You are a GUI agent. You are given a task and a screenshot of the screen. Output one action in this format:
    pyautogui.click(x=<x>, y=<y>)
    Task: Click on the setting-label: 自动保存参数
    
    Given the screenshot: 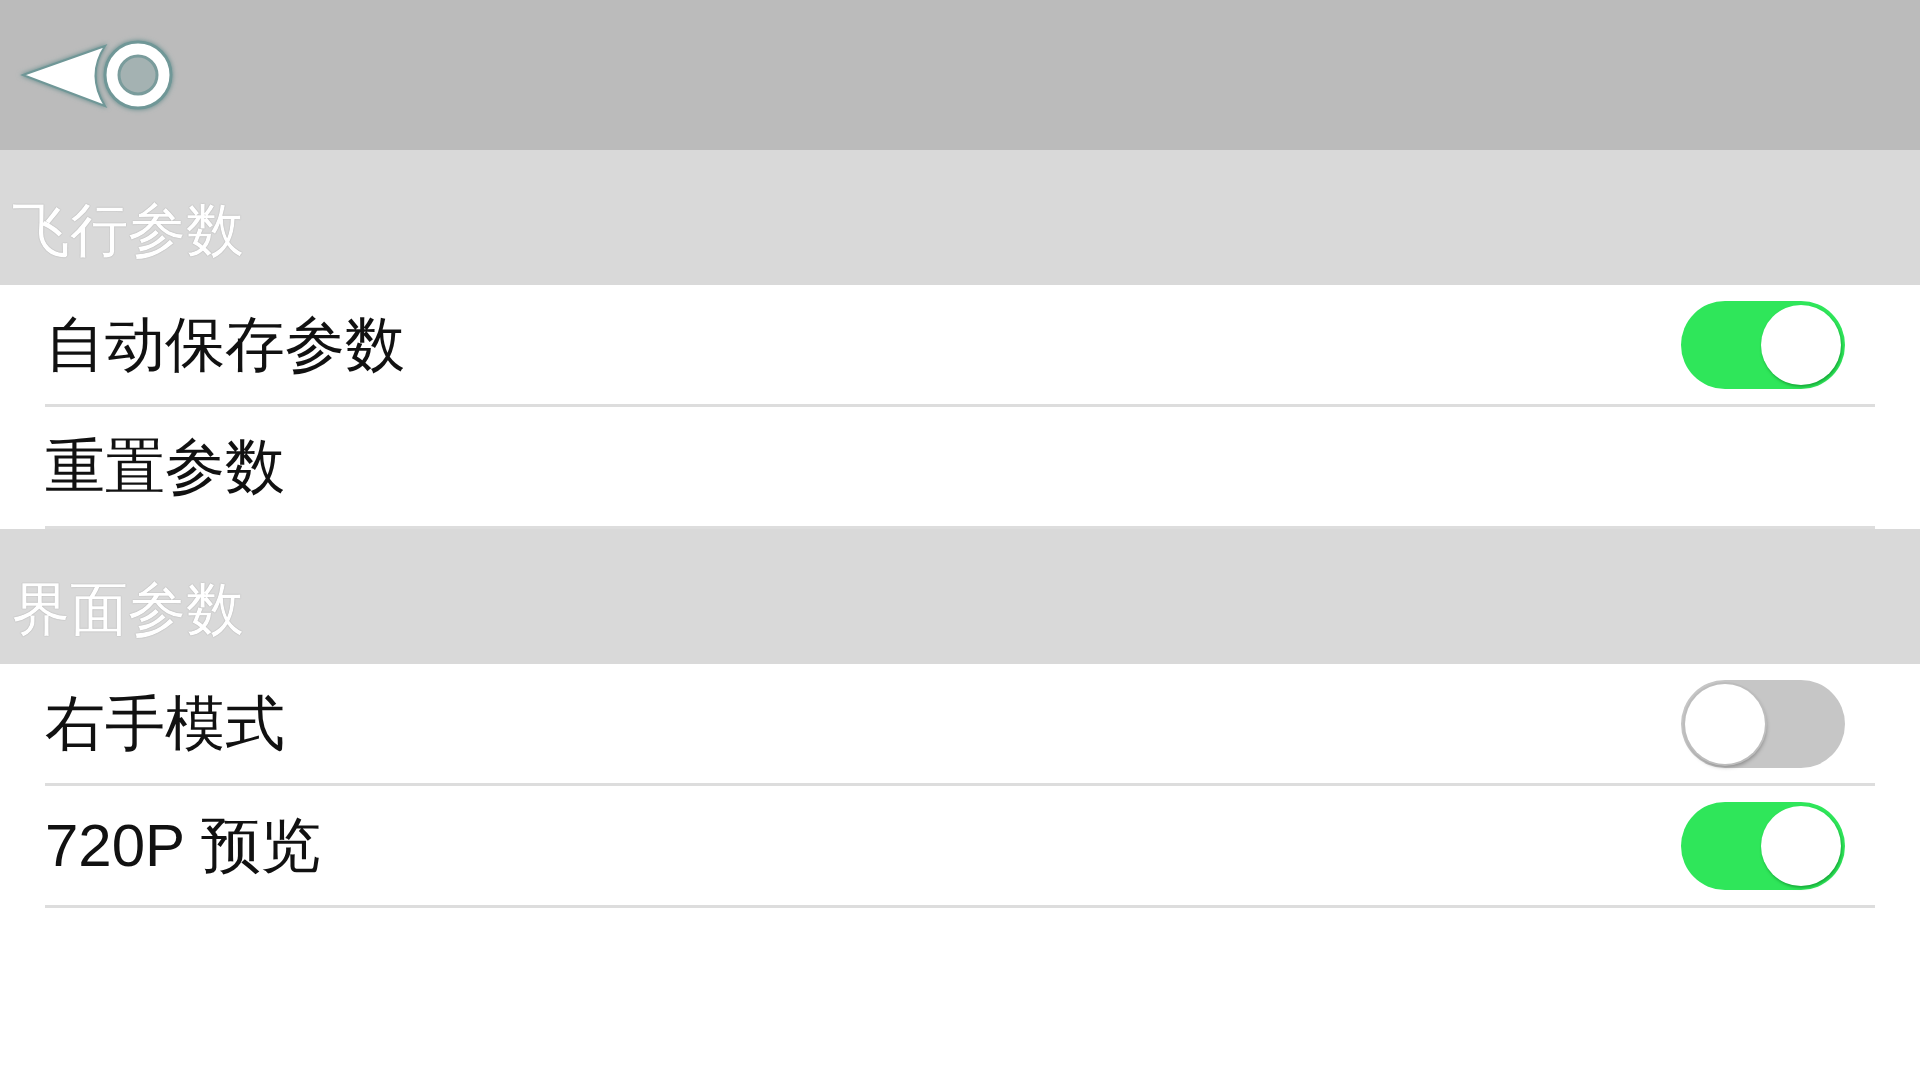 What is the action you would take?
    pyautogui.click(x=225, y=344)
    